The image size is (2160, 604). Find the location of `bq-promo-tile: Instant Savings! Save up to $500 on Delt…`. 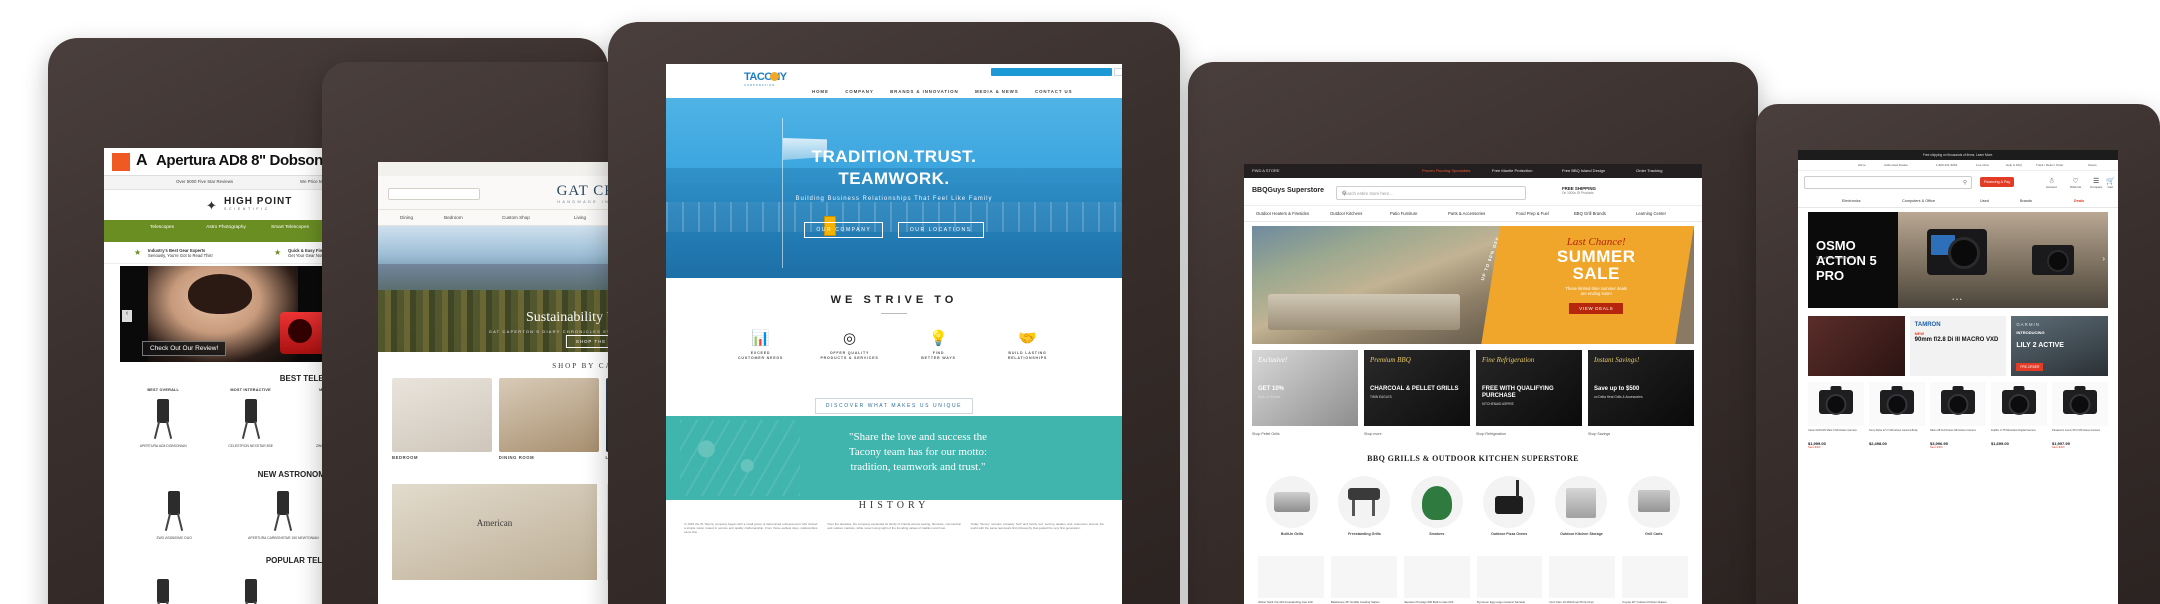

bq-promo-tile: Instant Savings! Save up to $500 on Delt… is located at coordinates (1641, 388).